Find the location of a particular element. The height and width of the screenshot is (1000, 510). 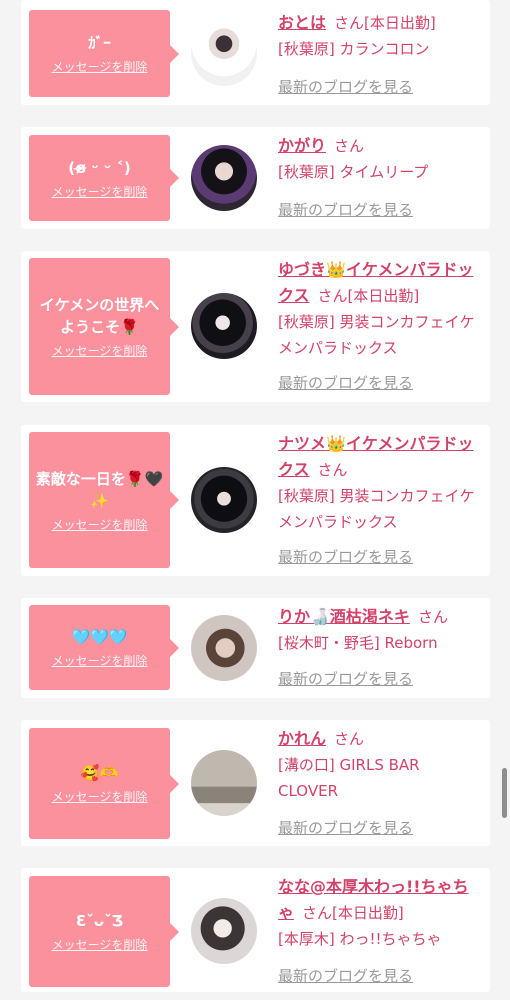

profile-info: りか🍶酒枯渇ネキ さん [桜木町・野毛] Reborn is located at coordinates (380, 630).